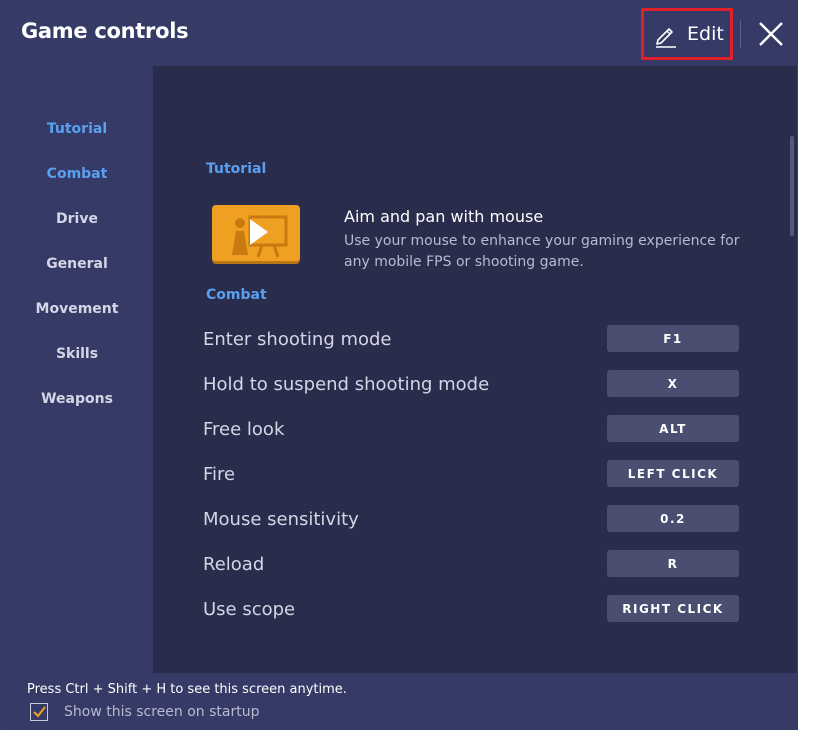 The height and width of the screenshot is (730, 834). I want to click on control-label-free-look: Free look, so click(244, 429).